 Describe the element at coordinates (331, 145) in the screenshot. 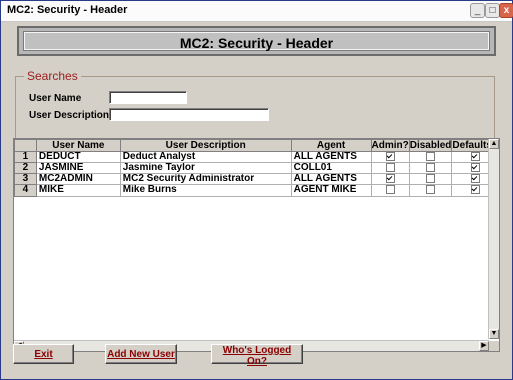

I see `column-header-agent: Agent` at that location.